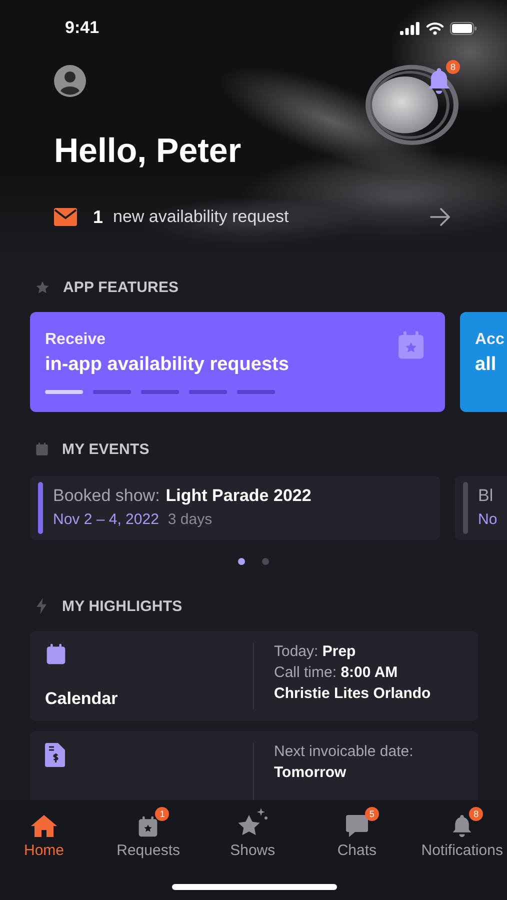 The width and height of the screenshot is (507, 900). What do you see at coordinates (440, 217) in the screenshot?
I see `arrow-right-icon` at bounding box center [440, 217].